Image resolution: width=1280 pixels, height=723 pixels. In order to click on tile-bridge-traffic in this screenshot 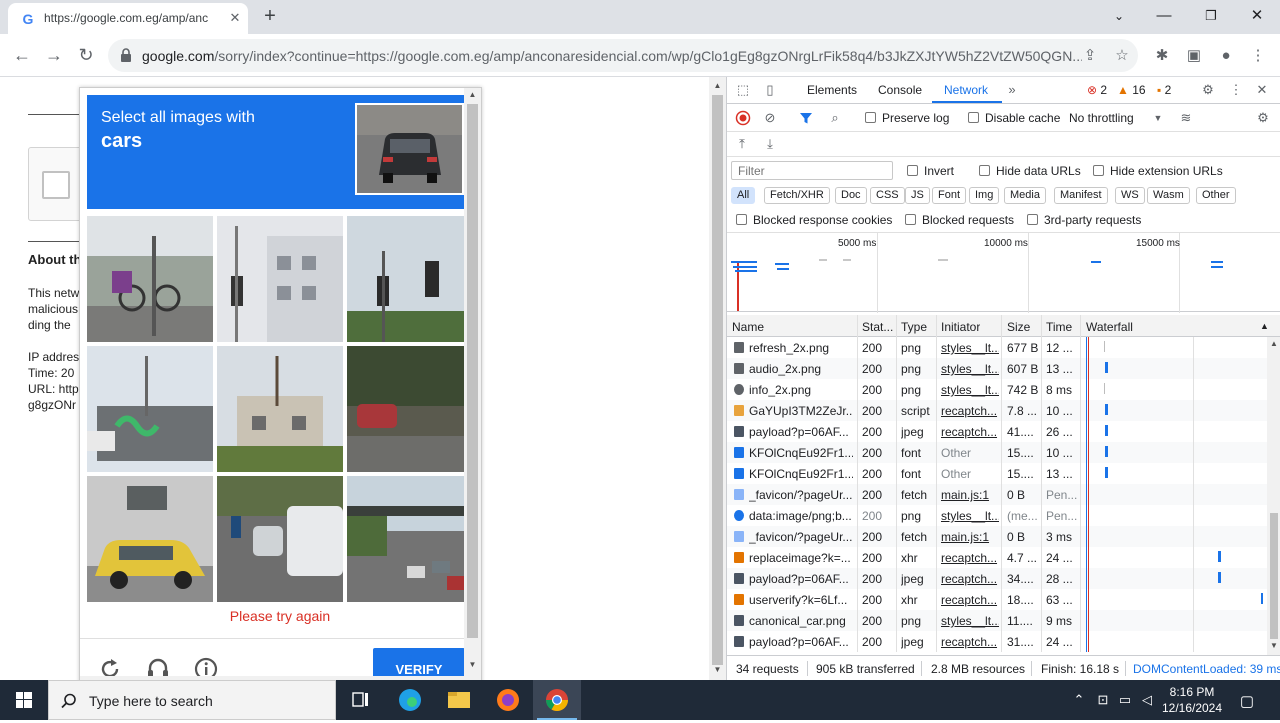, I will do `click(410, 539)`.